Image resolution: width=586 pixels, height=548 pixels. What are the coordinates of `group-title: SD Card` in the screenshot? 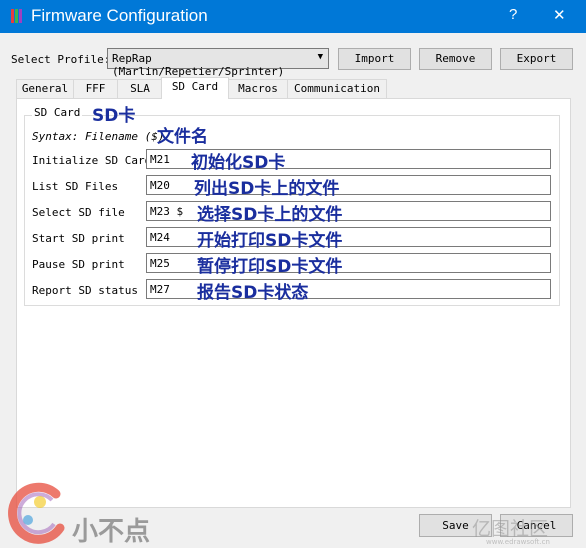 It's located at (57, 112).